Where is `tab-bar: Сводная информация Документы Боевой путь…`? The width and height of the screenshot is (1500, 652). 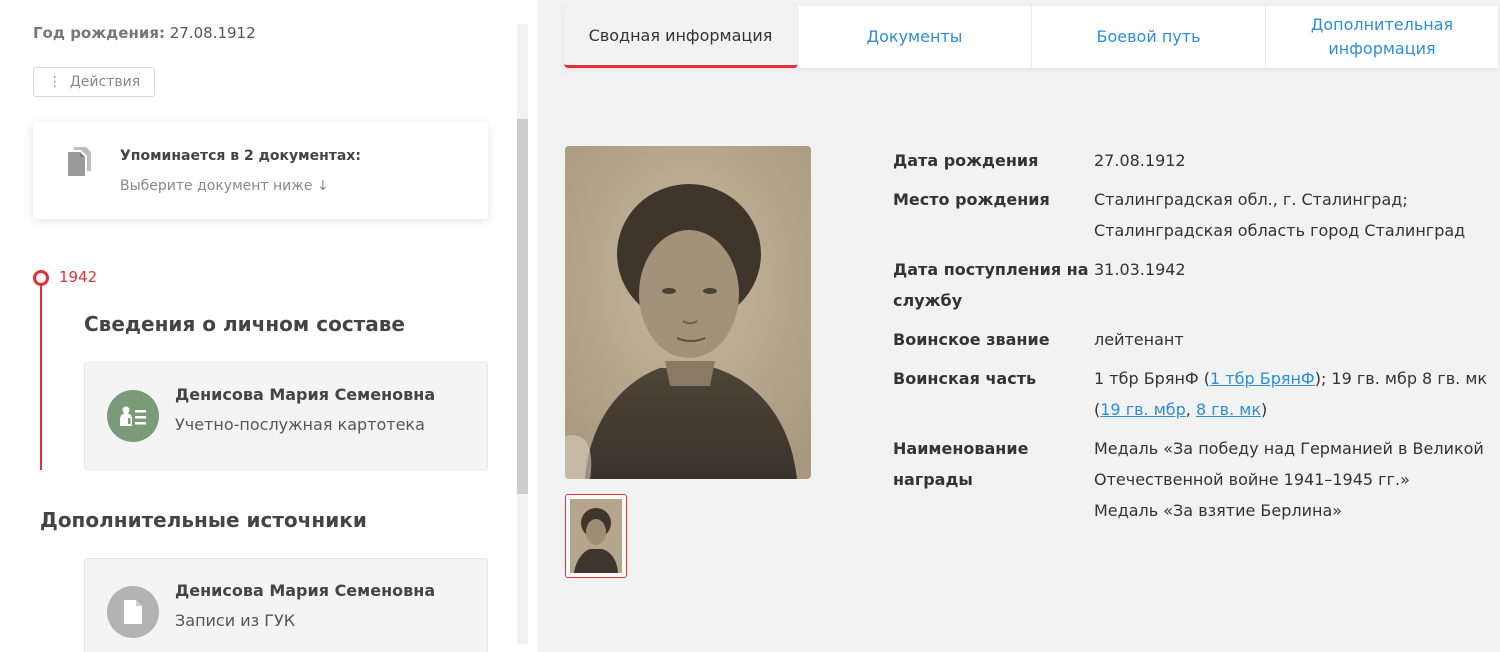
tab-bar: Сводная информация Документы Боевой путь… is located at coordinates (1031, 37).